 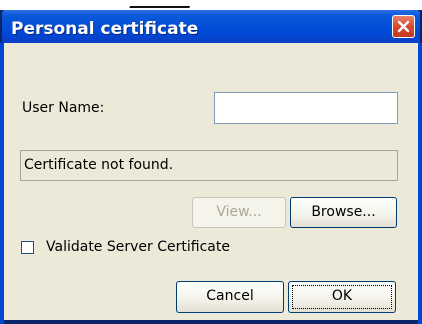 I want to click on validate-server-certificate-label: Validate Server Certificate, so click(x=138, y=247).